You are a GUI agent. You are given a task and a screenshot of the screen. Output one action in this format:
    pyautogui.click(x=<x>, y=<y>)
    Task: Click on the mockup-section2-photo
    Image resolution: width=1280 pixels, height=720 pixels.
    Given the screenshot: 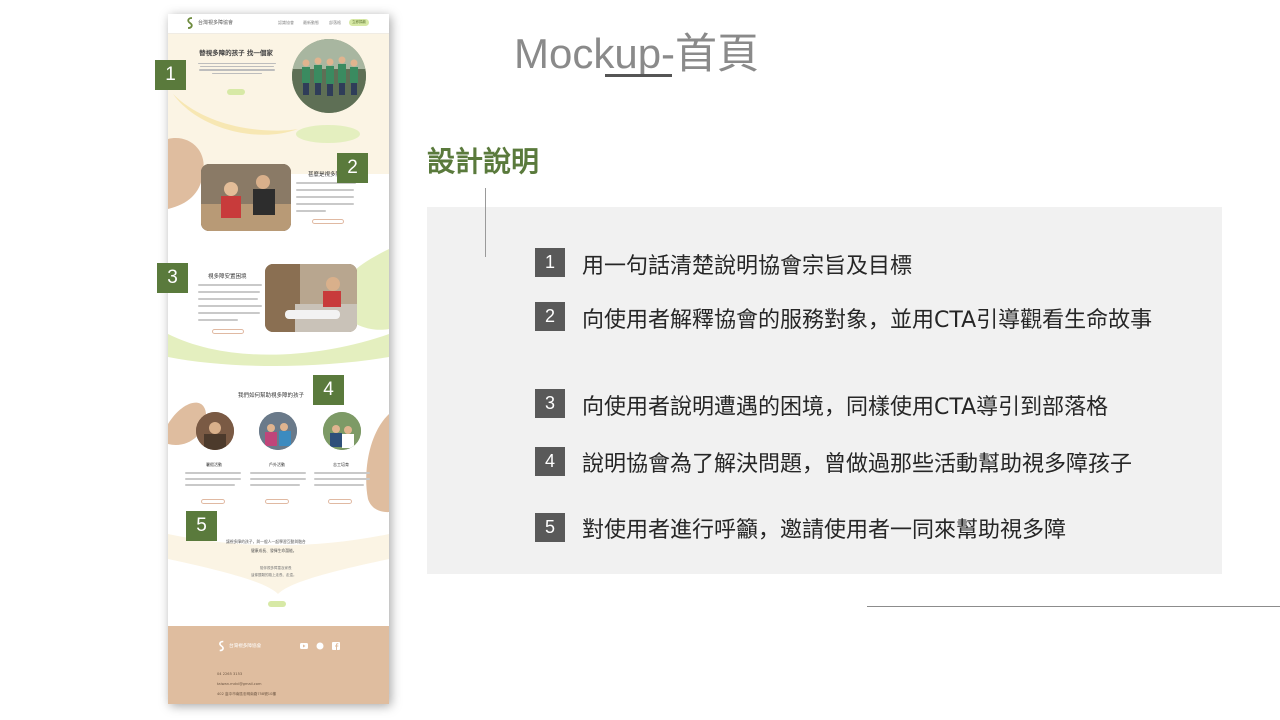 What is the action you would take?
    pyautogui.click(x=246, y=197)
    